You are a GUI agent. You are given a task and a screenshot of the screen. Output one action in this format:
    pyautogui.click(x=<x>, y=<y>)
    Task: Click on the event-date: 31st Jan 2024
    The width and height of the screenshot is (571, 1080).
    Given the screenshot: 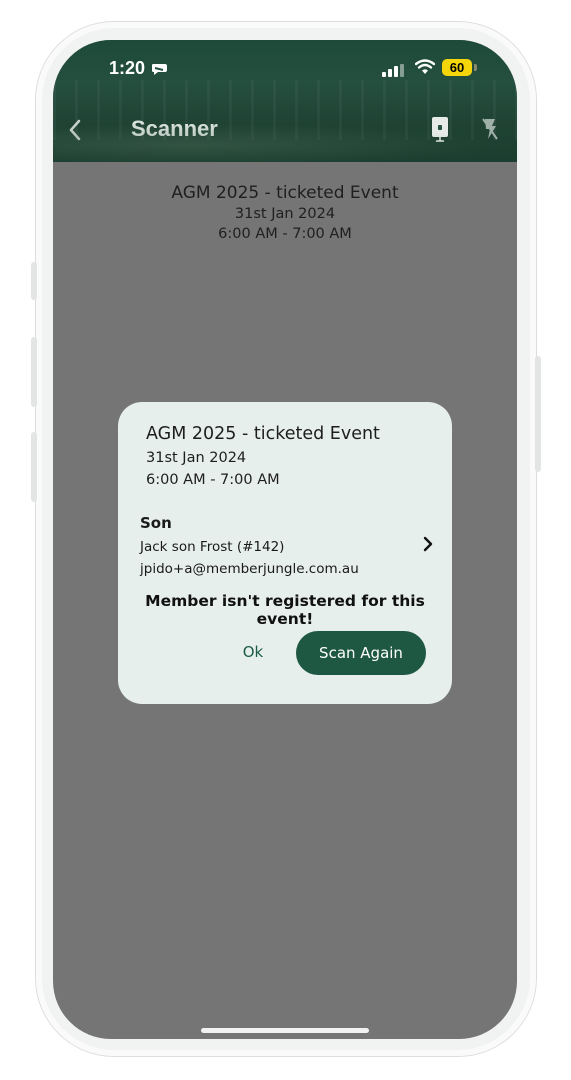 What is the action you would take?
    pyautogui.click(x=285, y=214)
    